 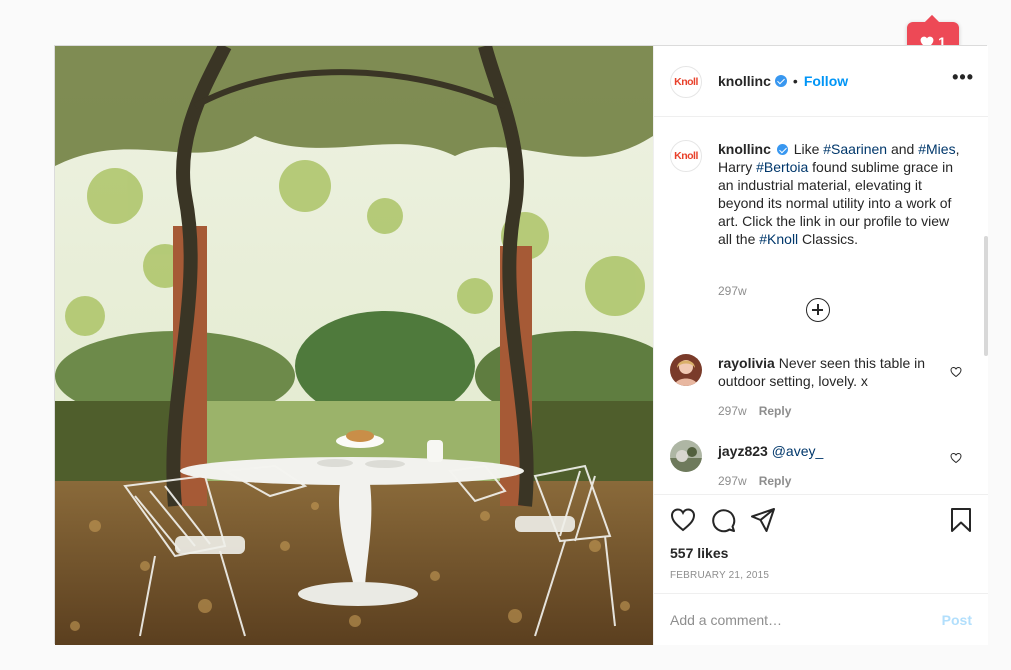 I want to click on author-username: knollinc, so click(x=744, y=81).